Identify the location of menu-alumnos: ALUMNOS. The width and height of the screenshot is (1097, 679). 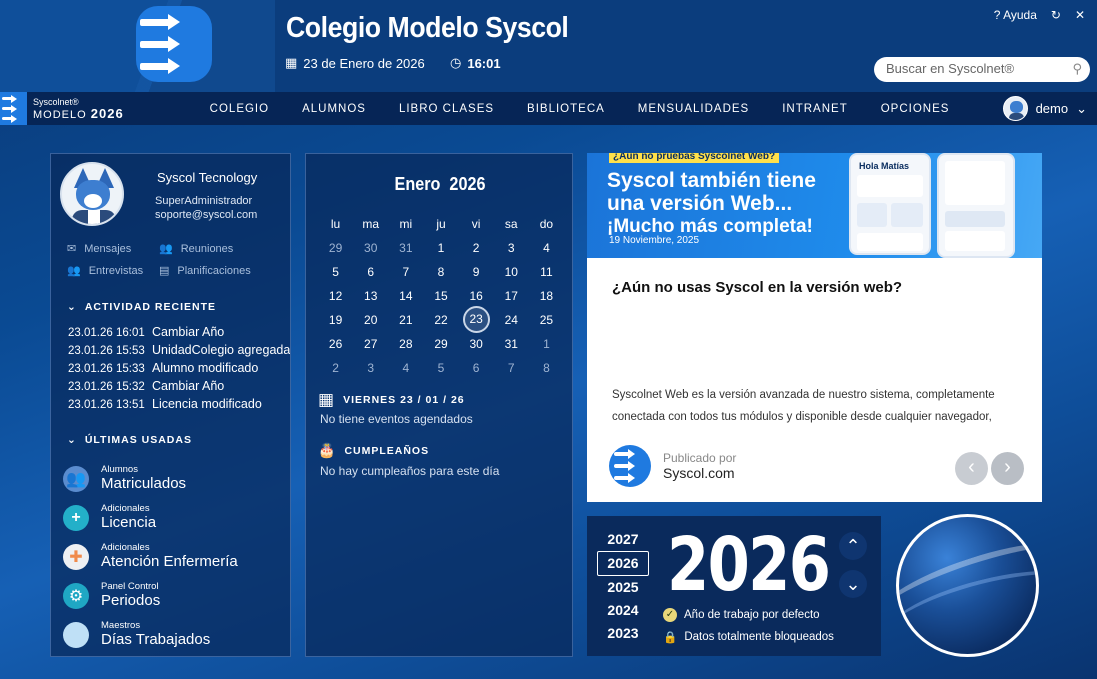
(334, 109).